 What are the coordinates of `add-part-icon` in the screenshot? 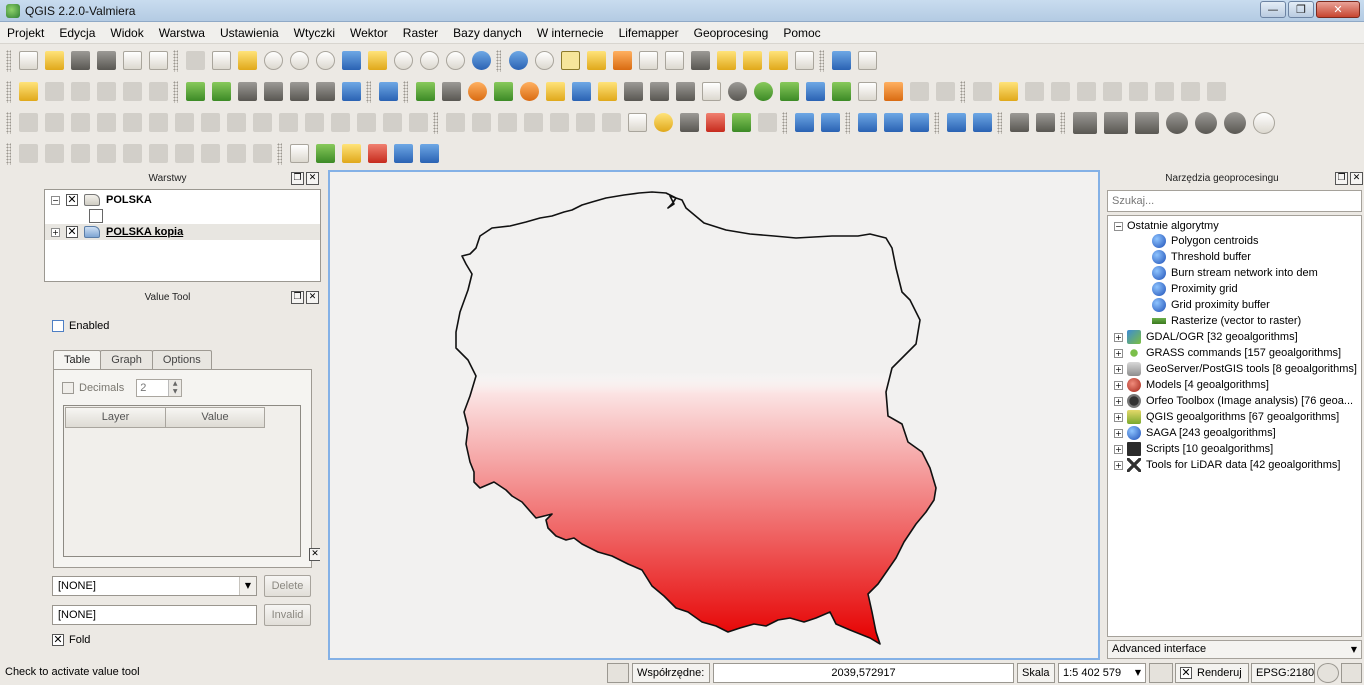 It's located at (132, 122).